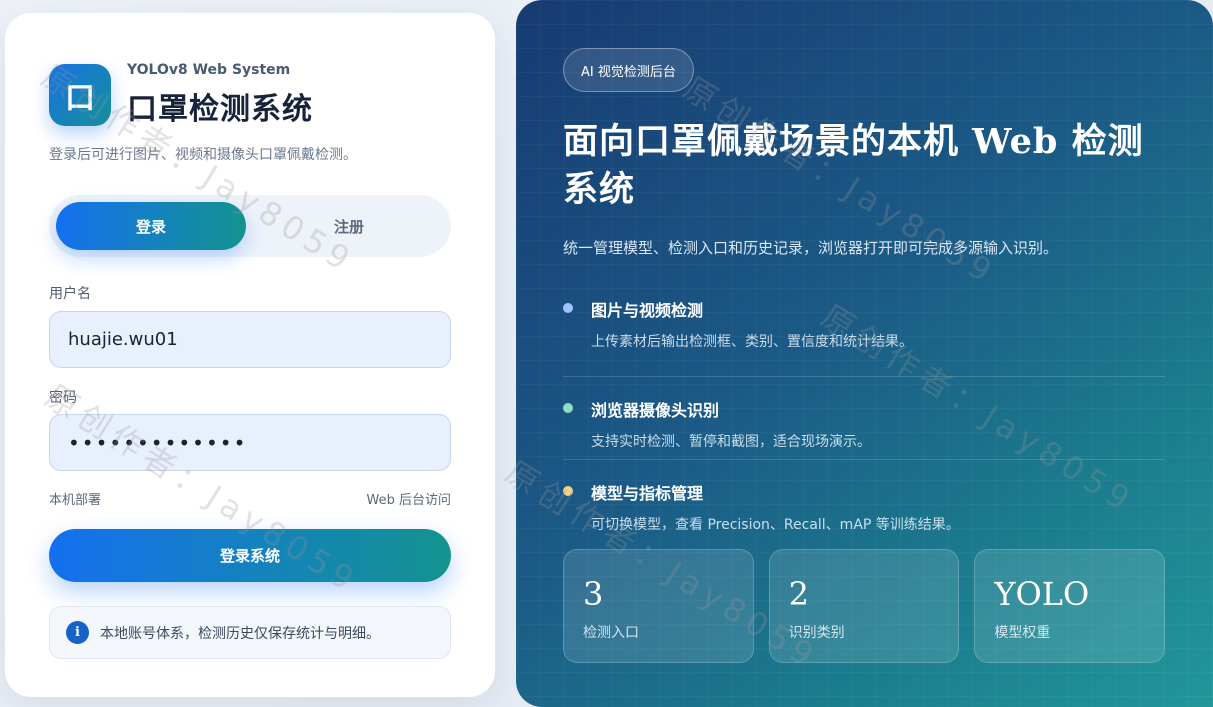 This screenshot has width=1213, height=707. What do you see at coordinates (1022, 633) in the screenshot?
I see `stat-label: 模型权重` at bounding box center [1022, 633].